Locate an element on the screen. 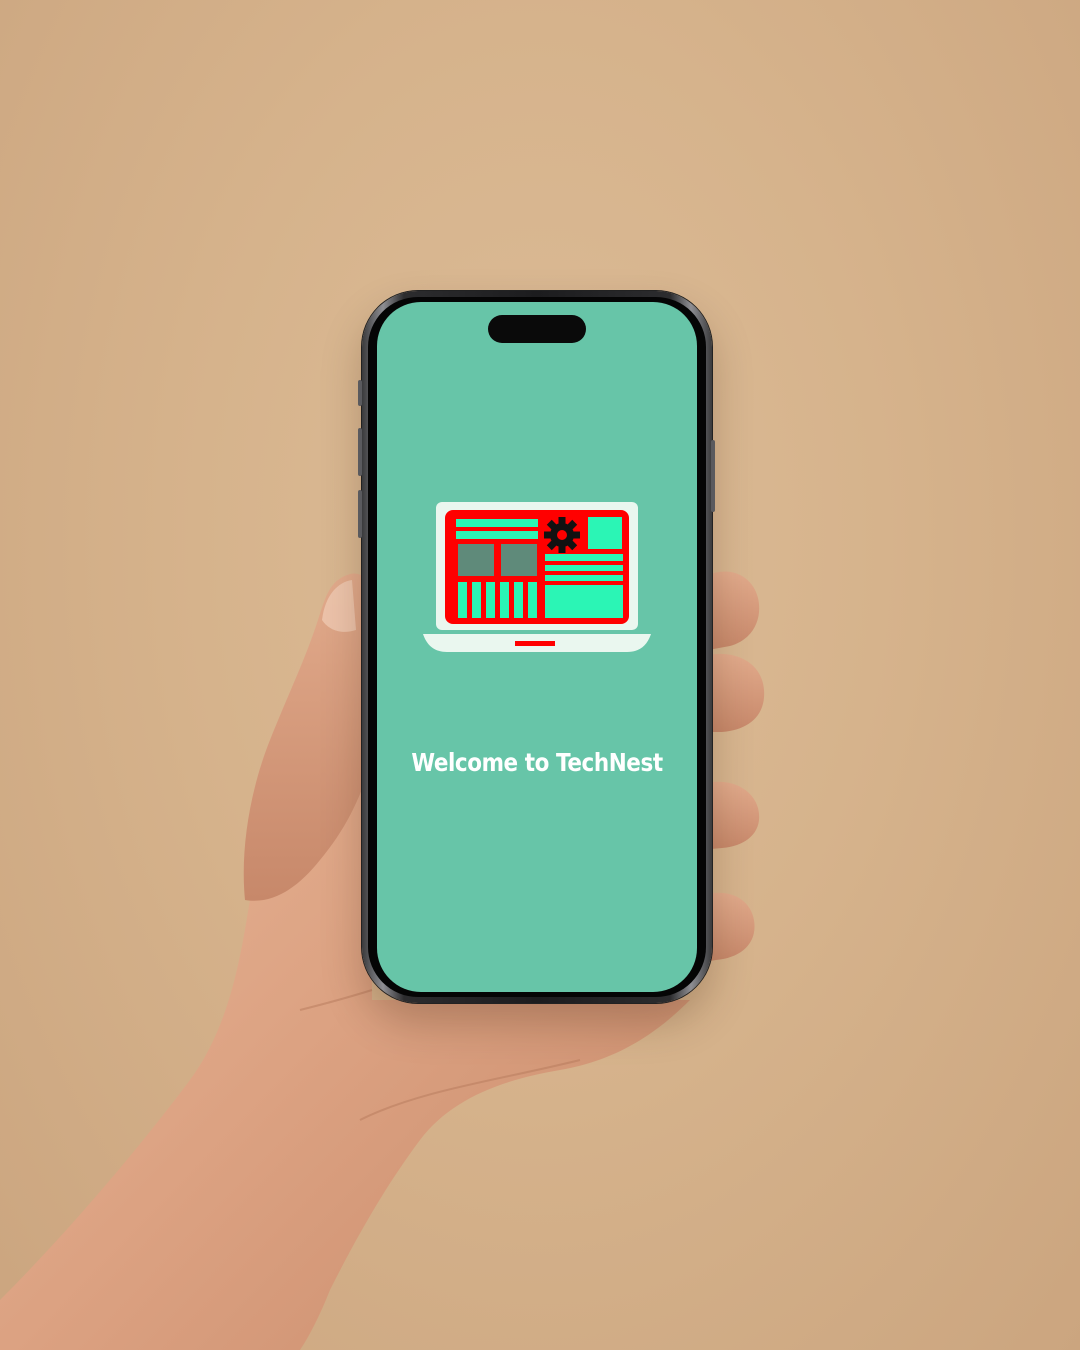 The image size is (1080, 1350). laptop-dashboard-icon is located at coordinates (537, 577).